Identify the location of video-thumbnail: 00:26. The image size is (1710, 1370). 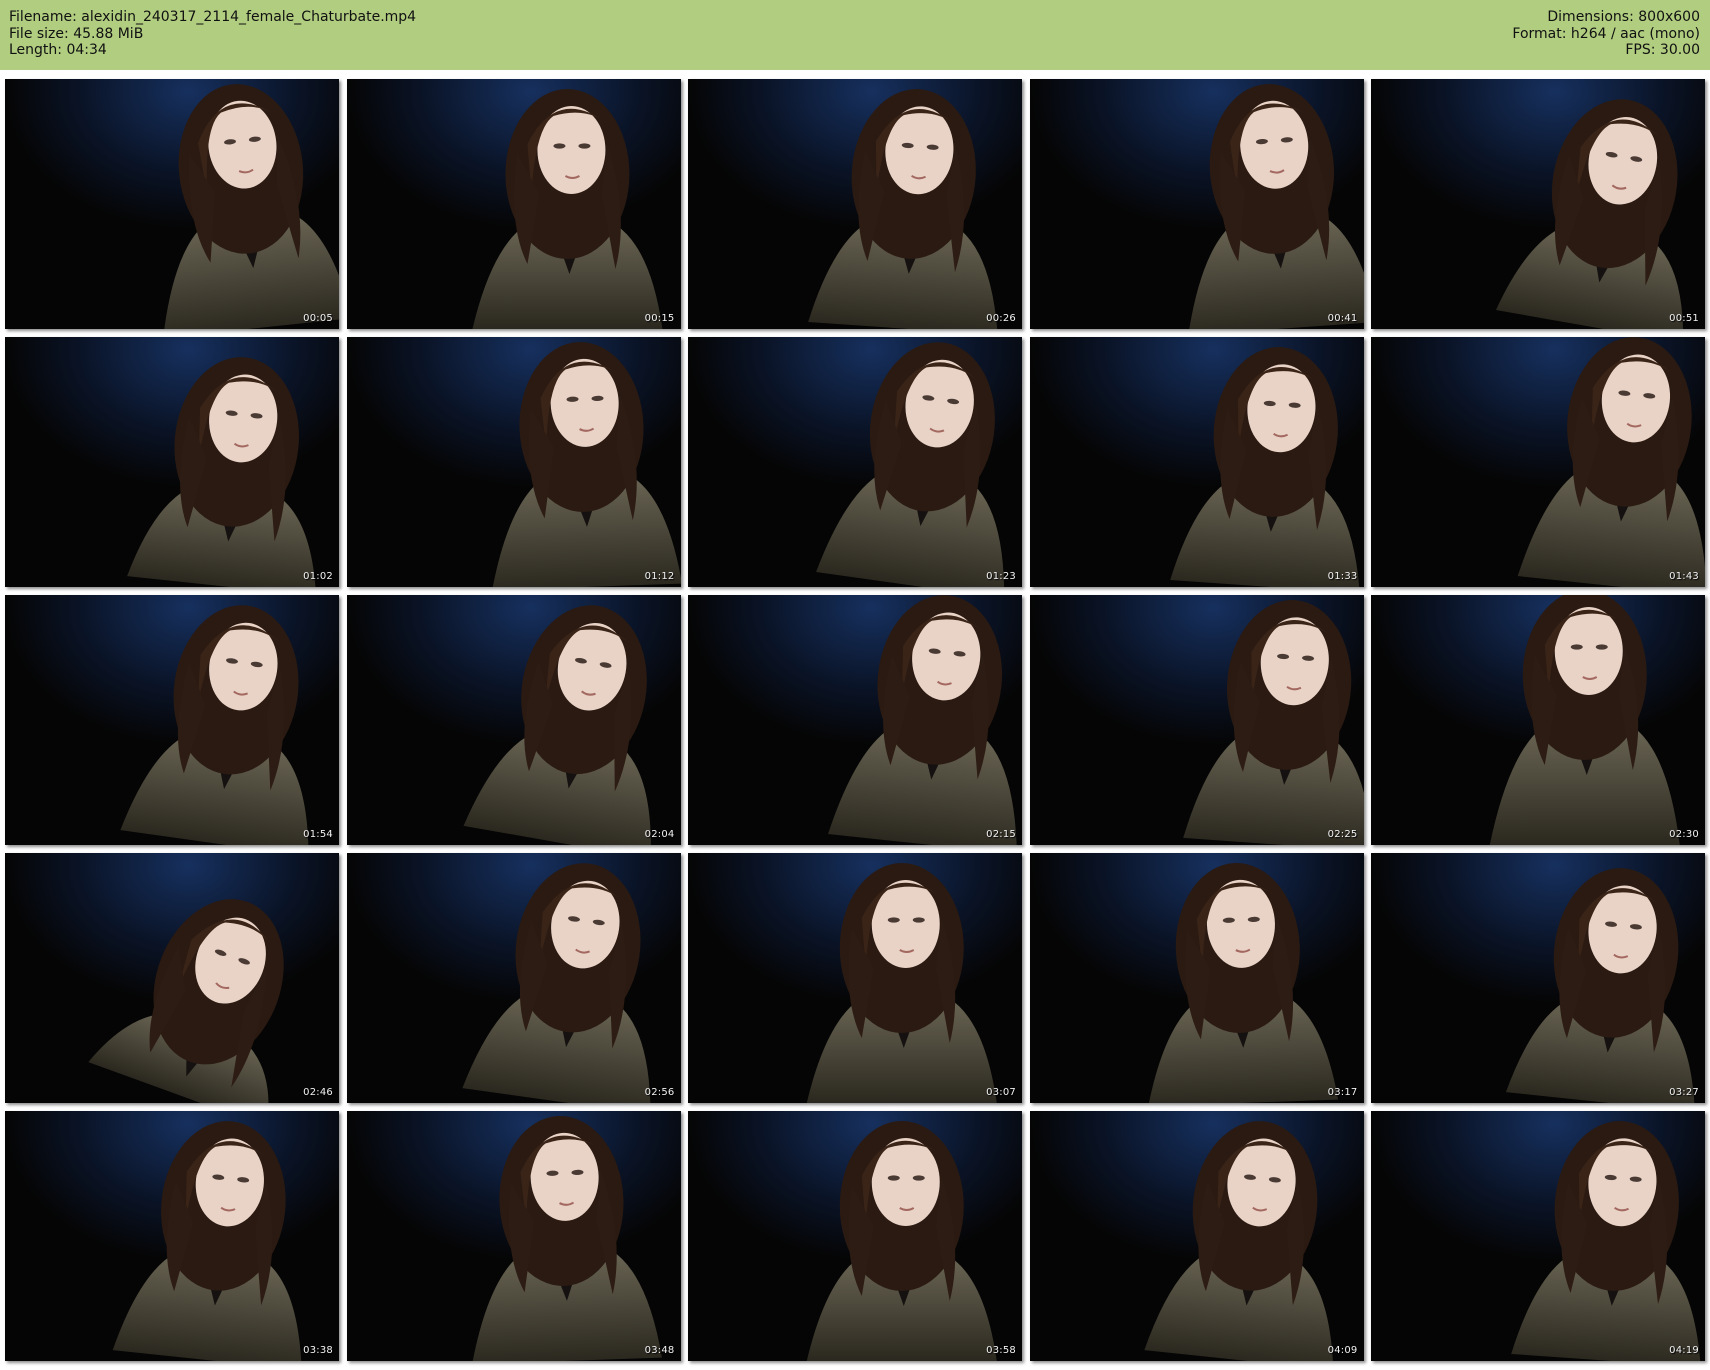
(855, 204).